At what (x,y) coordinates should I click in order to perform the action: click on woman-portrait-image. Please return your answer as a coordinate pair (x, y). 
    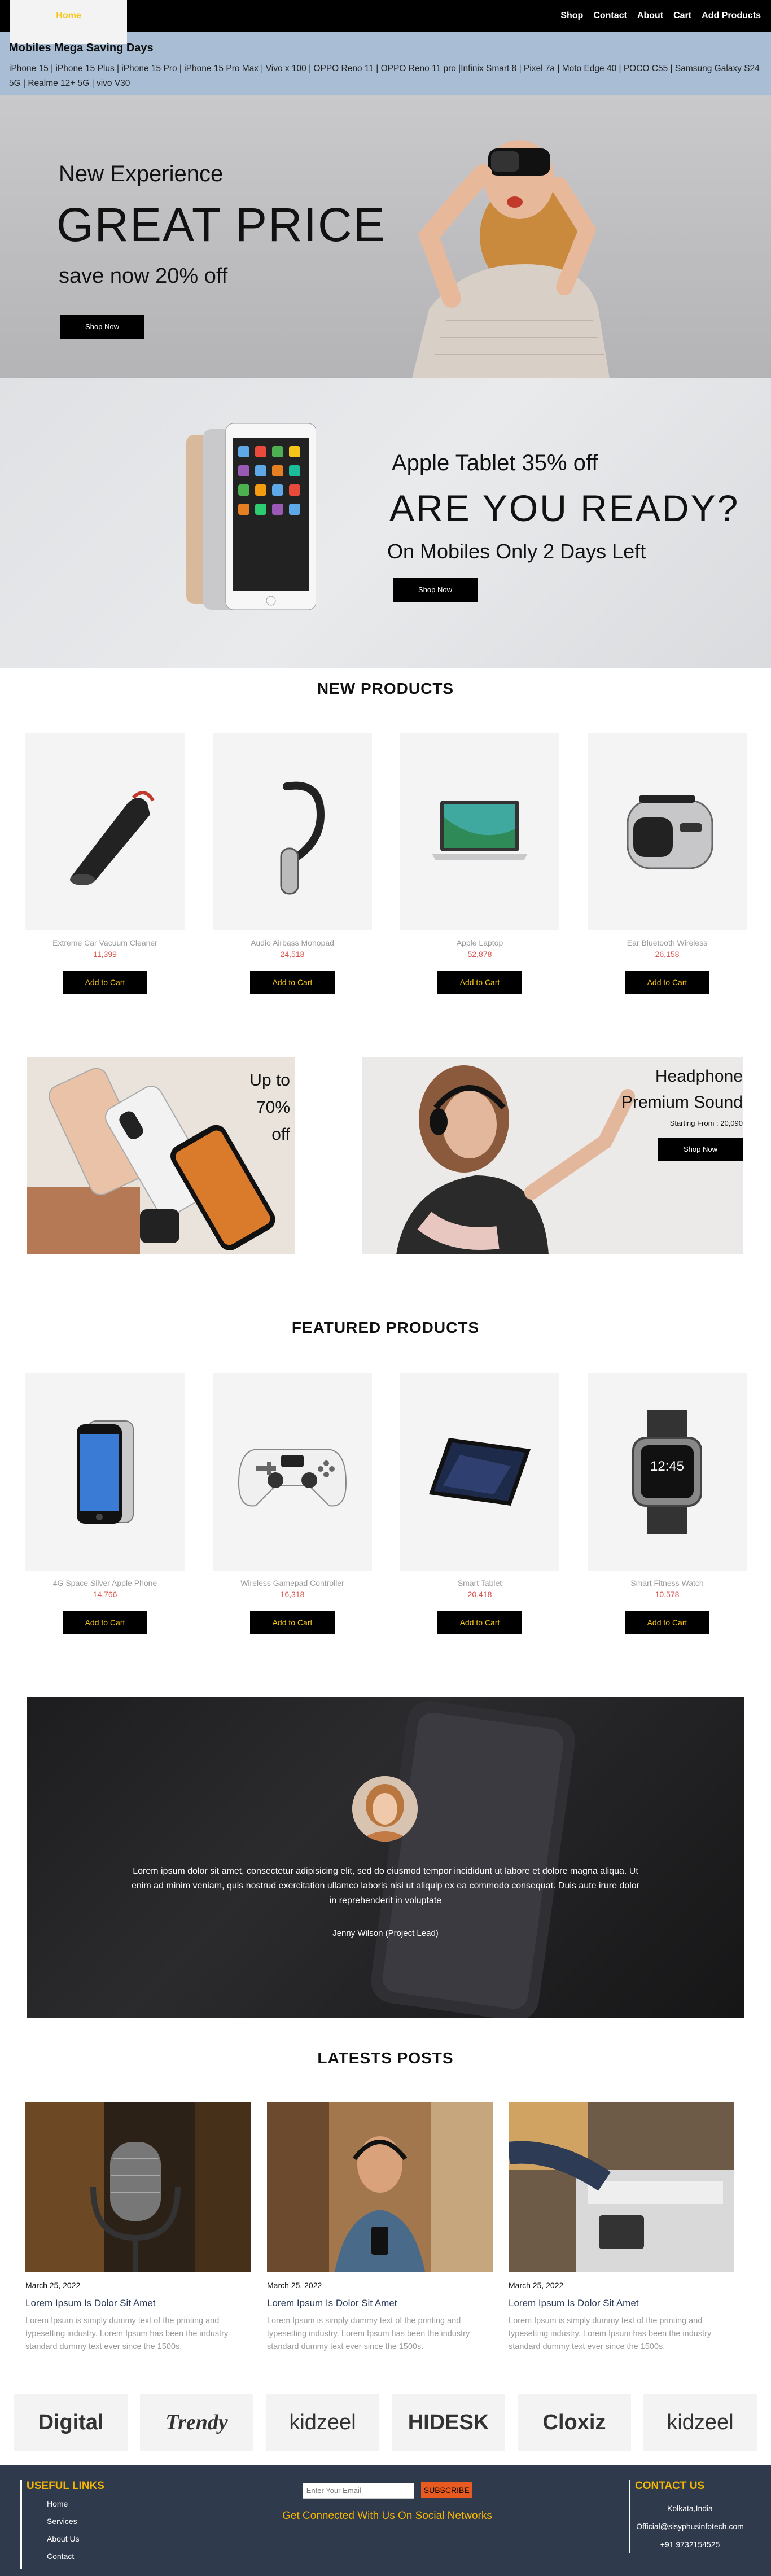
    Looking at the image, I should click on (385, 1809).